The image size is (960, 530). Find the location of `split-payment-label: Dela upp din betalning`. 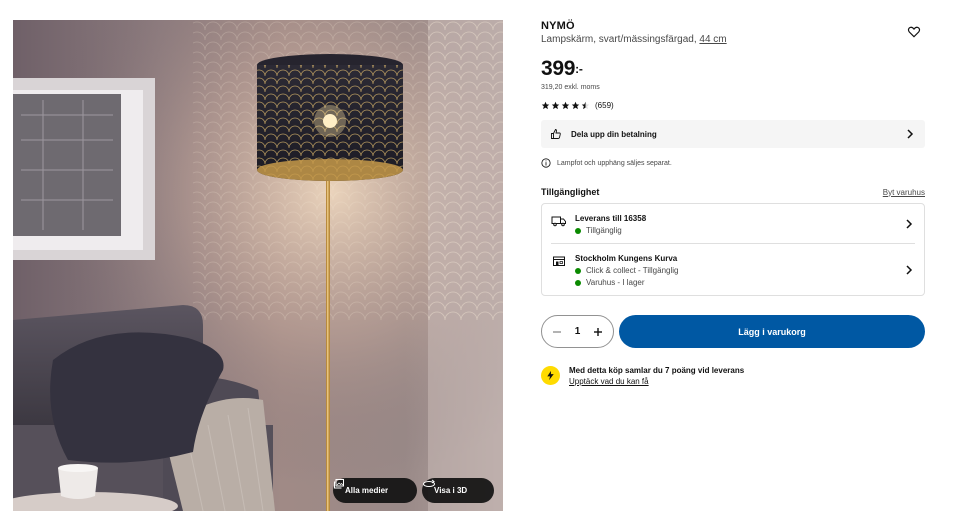

split-payment-label: Dela upp din betalning is located at coordinates (614, 134).